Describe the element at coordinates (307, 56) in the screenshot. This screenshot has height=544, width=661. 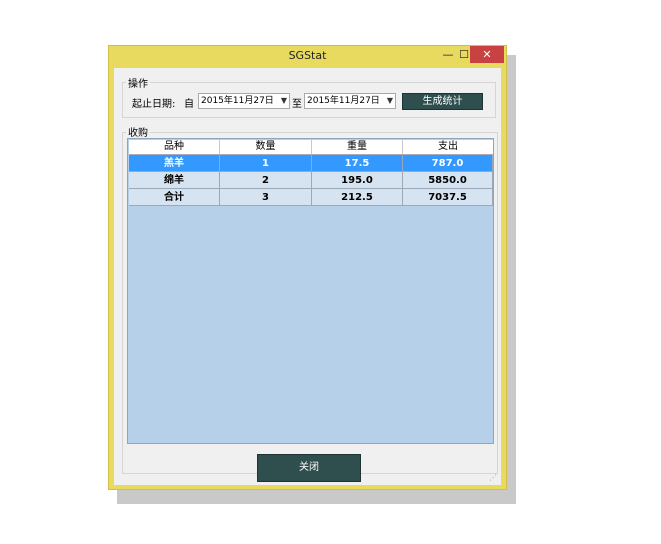
I see `title-bar: SGStat — ☐ ✕` at that location.